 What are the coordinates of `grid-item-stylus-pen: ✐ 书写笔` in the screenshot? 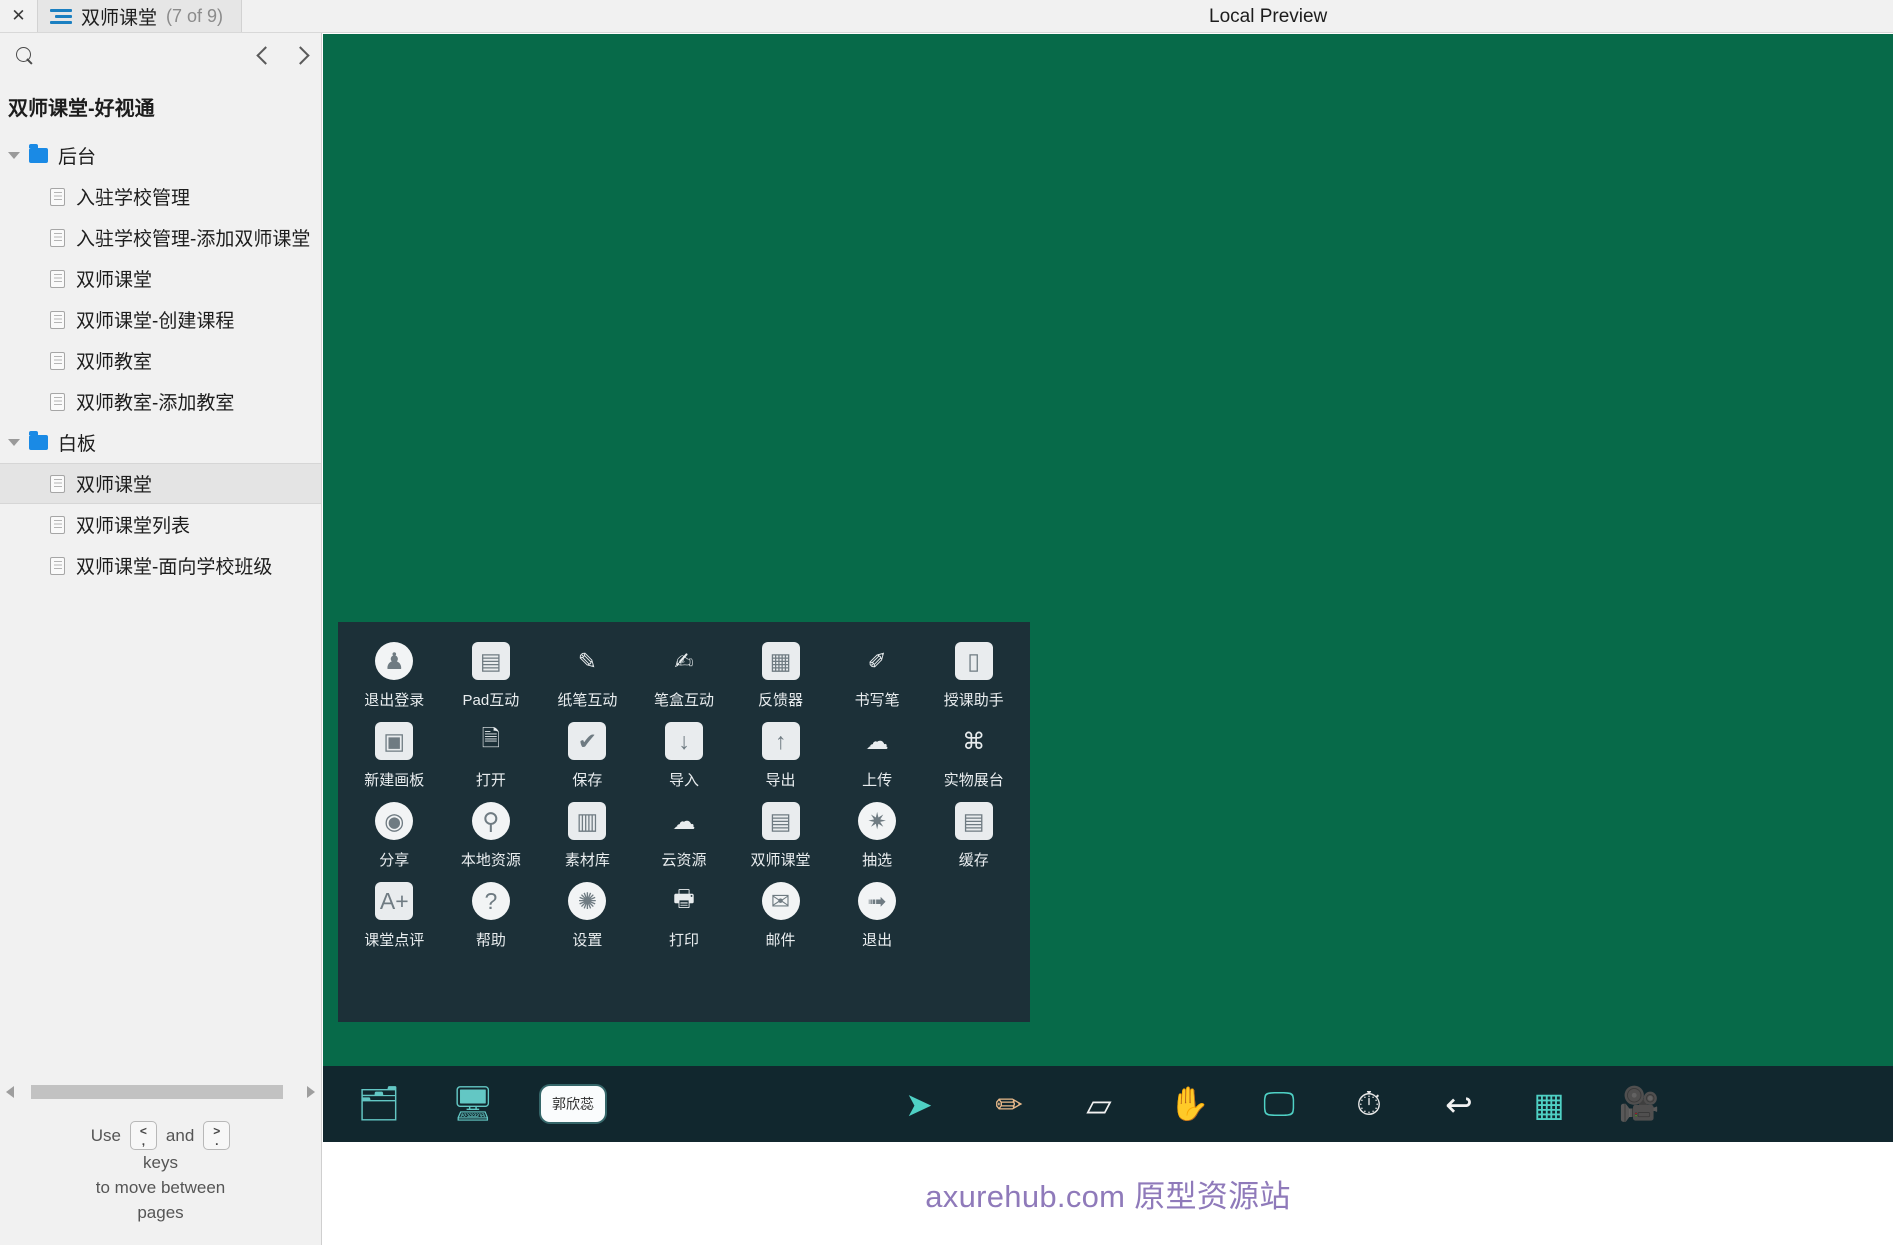 It's located at (877, 676).